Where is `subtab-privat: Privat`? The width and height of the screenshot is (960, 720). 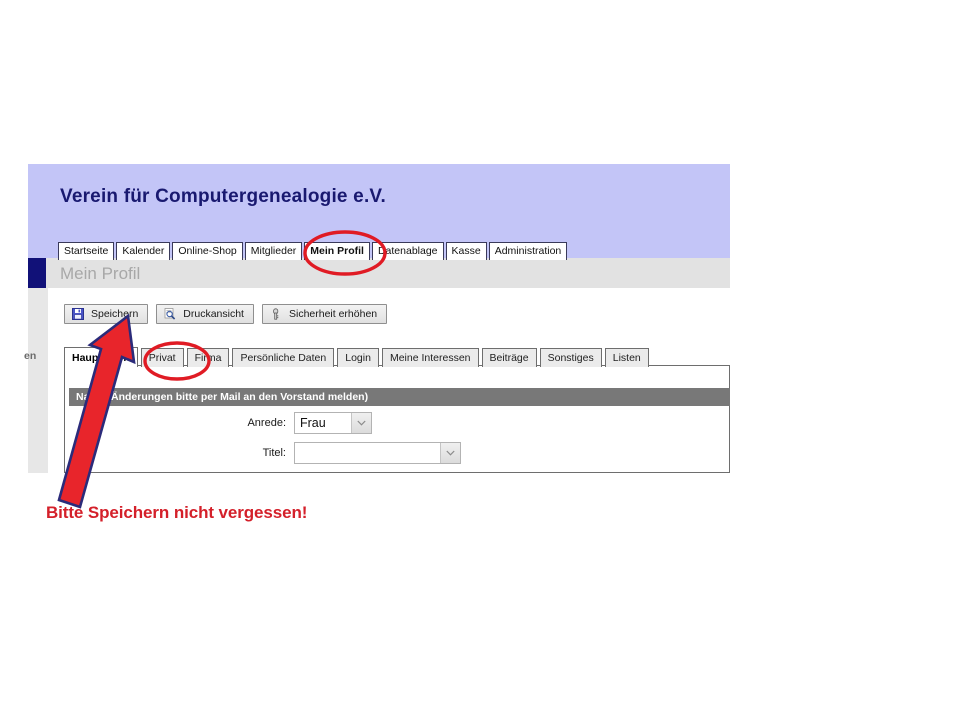 subtab-privat: Privat is located at coordinates (162, 357).